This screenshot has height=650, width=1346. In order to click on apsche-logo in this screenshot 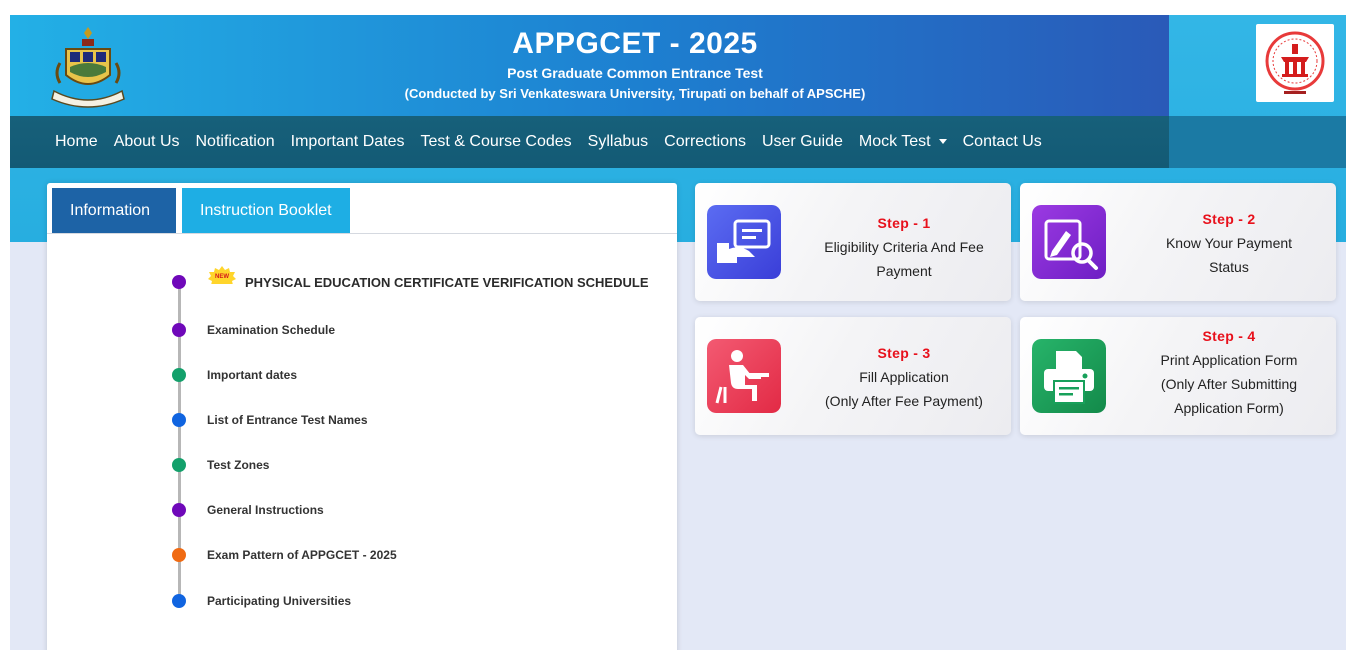, I will do `click(1295, 63)`.